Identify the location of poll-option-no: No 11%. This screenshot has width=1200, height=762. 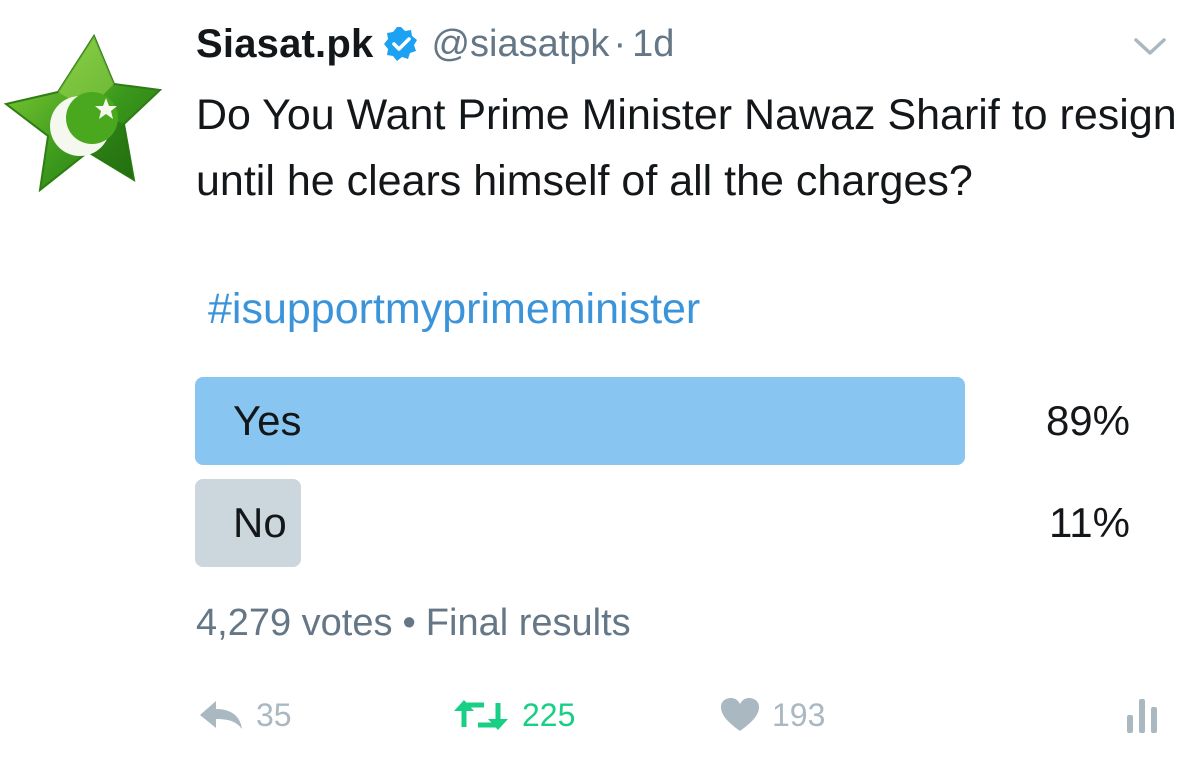
(662, 523).